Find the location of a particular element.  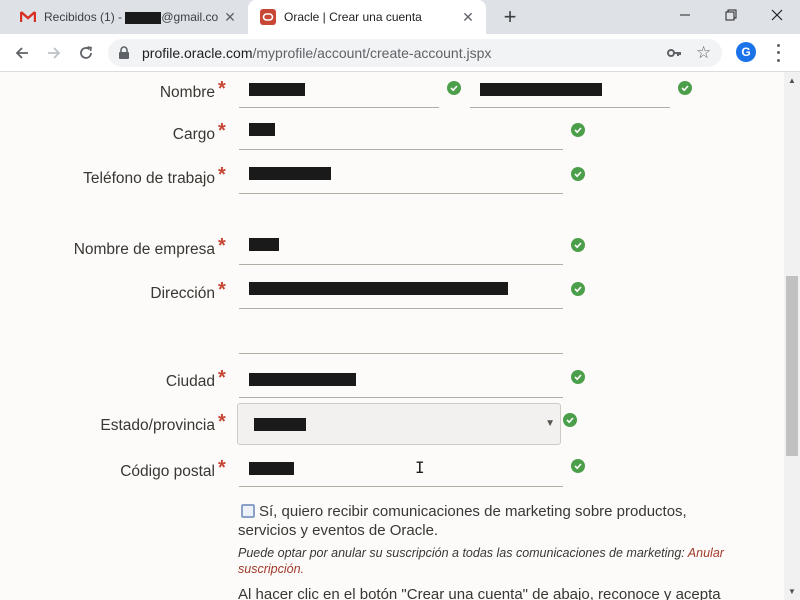

job-title-input is located at coordinates (401, 131).